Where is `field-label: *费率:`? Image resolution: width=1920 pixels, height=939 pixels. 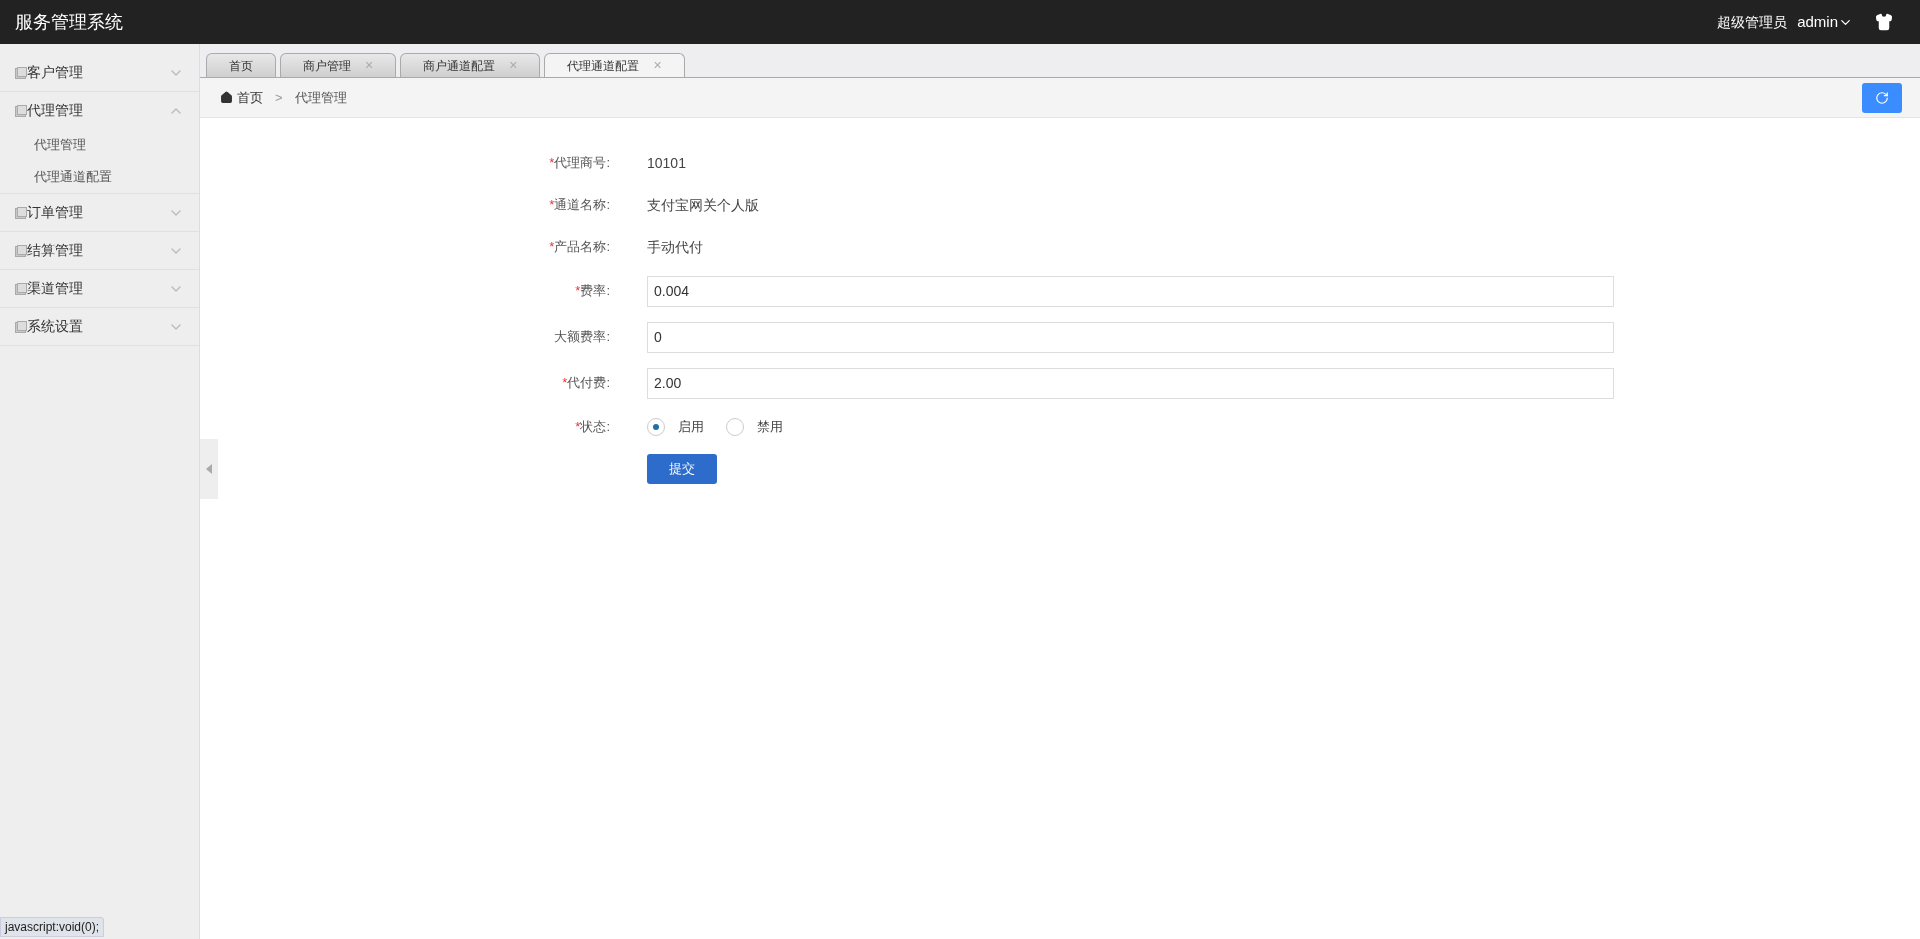
field-label: *费率: is located at coordinates (592, 291).